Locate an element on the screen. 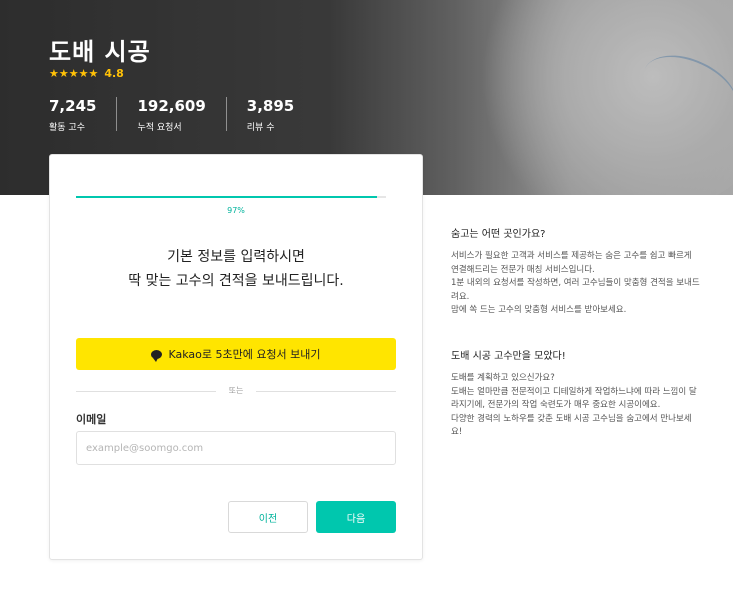 This screenshot has width=733, height=613. headline-line-2: 딱 맞는 고수의 견적을 보내드립니다. is located at coordinates (236, 281).